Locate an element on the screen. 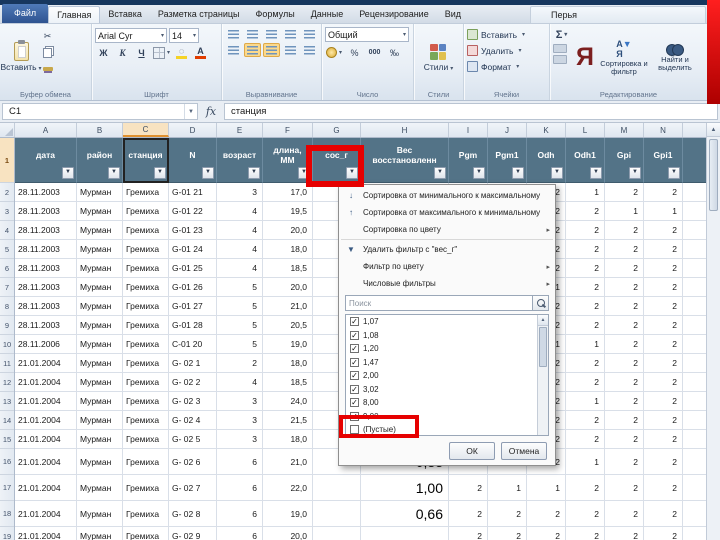 The width and height of the screenshot is (720, 540). tab-Рецензирование: Рецензирование is located at coordinates (394, 14).